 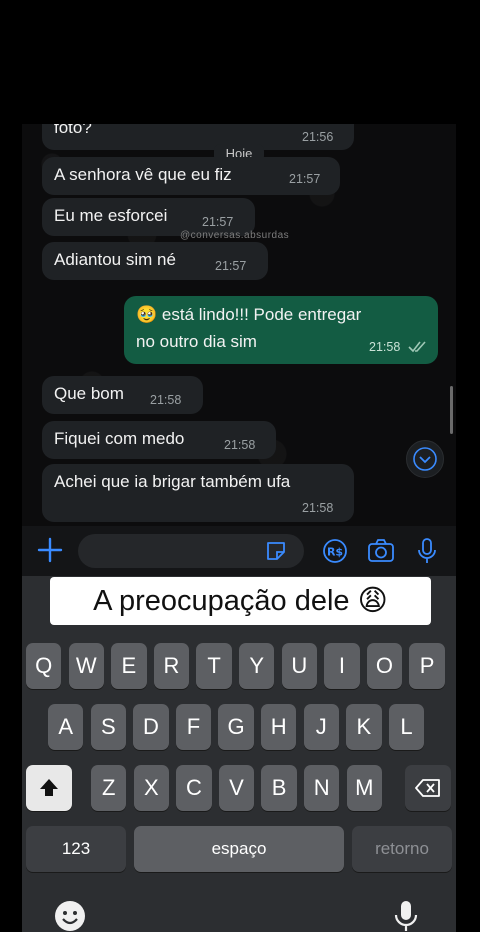 I want to click on key-h: H, so click(x=279, y=727).